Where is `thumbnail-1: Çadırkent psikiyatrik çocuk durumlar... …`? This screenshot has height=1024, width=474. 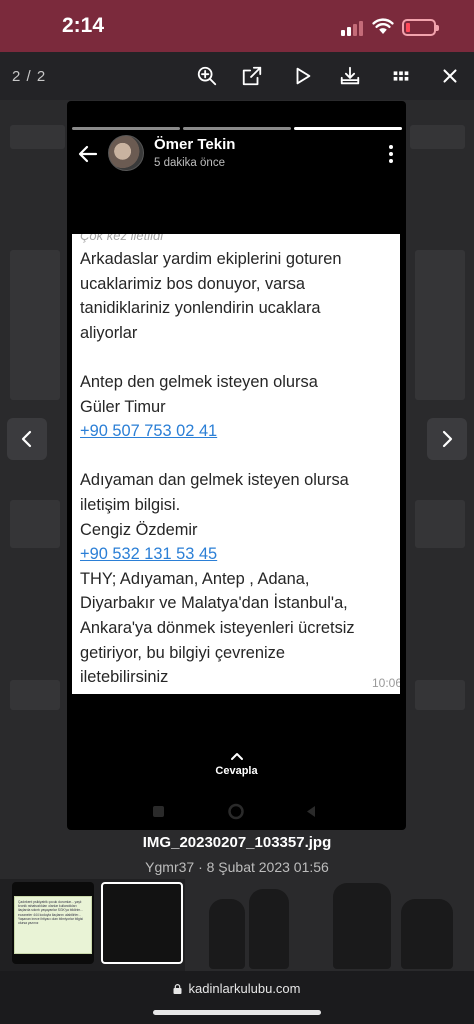
thumbnail-1: Çadırkent psikiyatrik çocuk durumlar... … is located at coordinates (53, 923).